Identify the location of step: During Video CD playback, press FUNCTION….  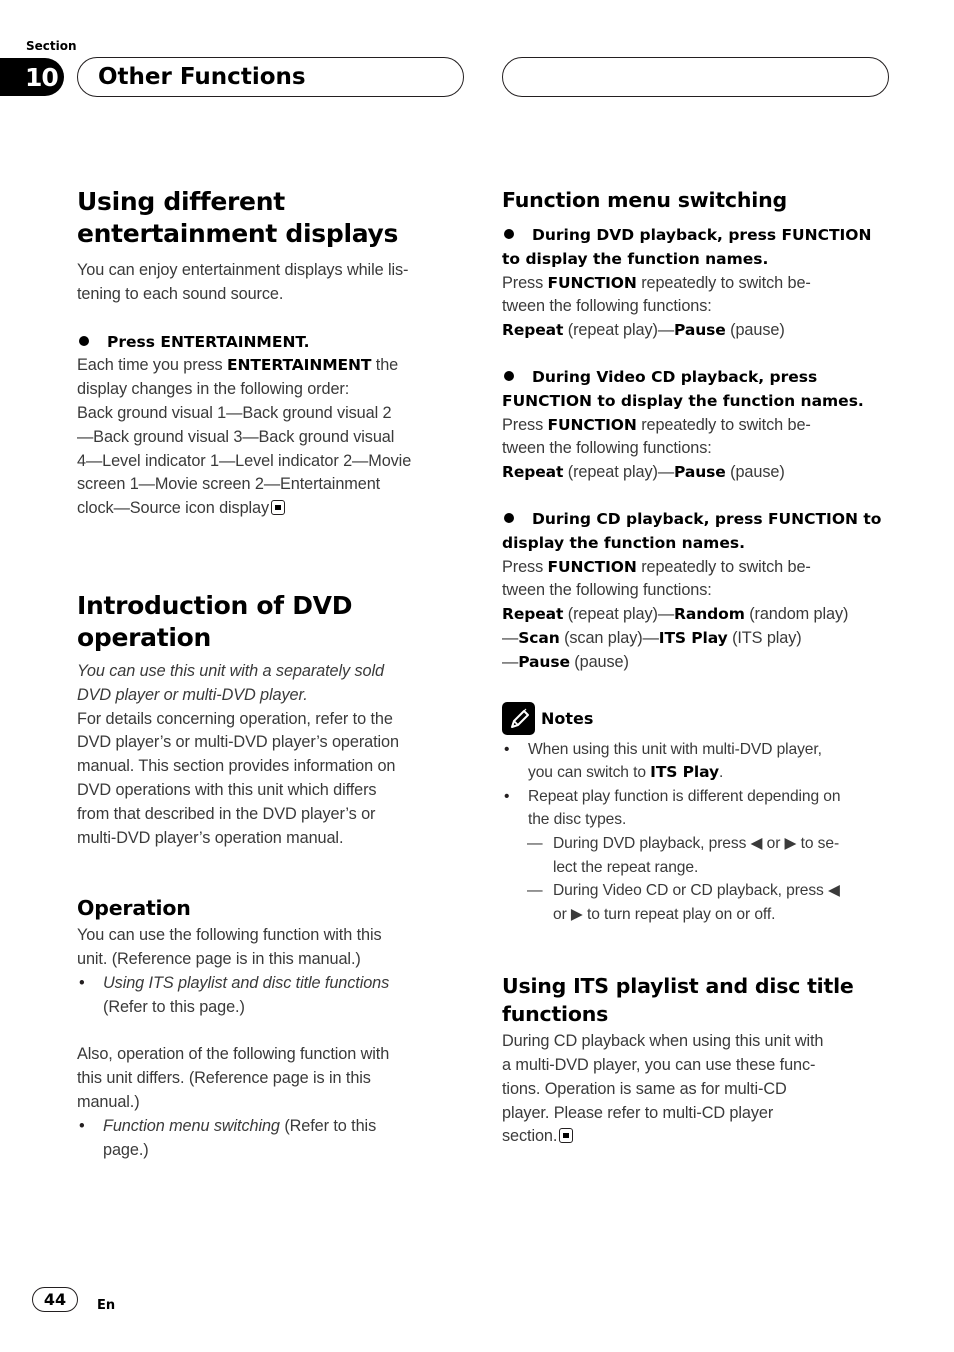
(697, 390).